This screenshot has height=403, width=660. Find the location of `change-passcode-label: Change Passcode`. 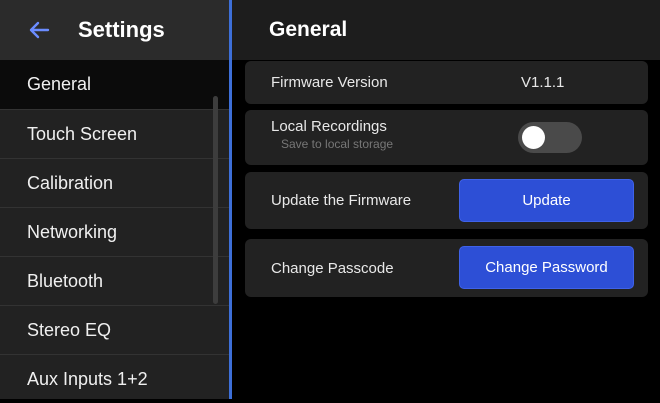

change-passcode-label: Change Passcode is located at coordinates (332, 268).